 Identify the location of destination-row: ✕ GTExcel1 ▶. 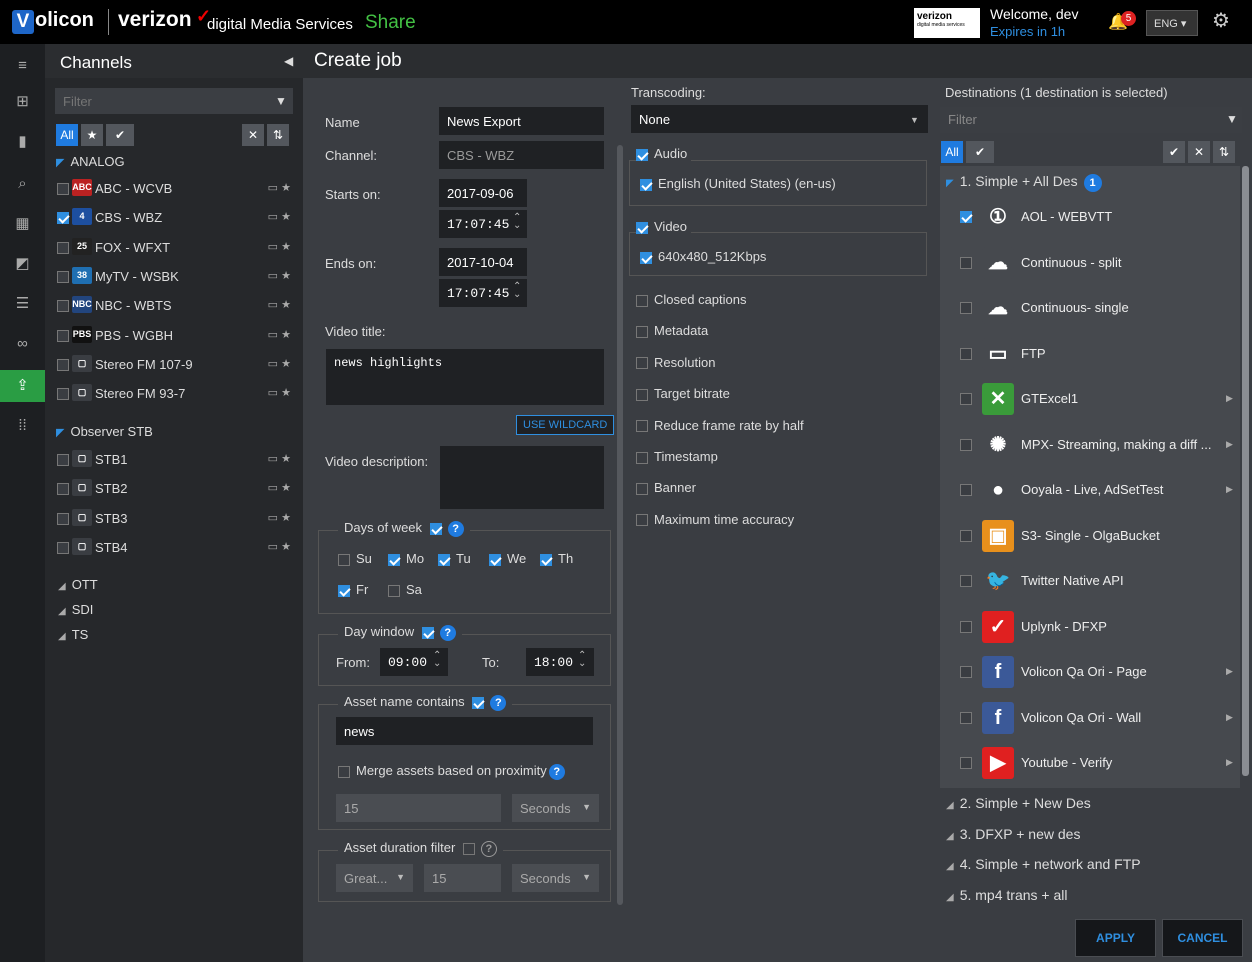
(1100, 399).